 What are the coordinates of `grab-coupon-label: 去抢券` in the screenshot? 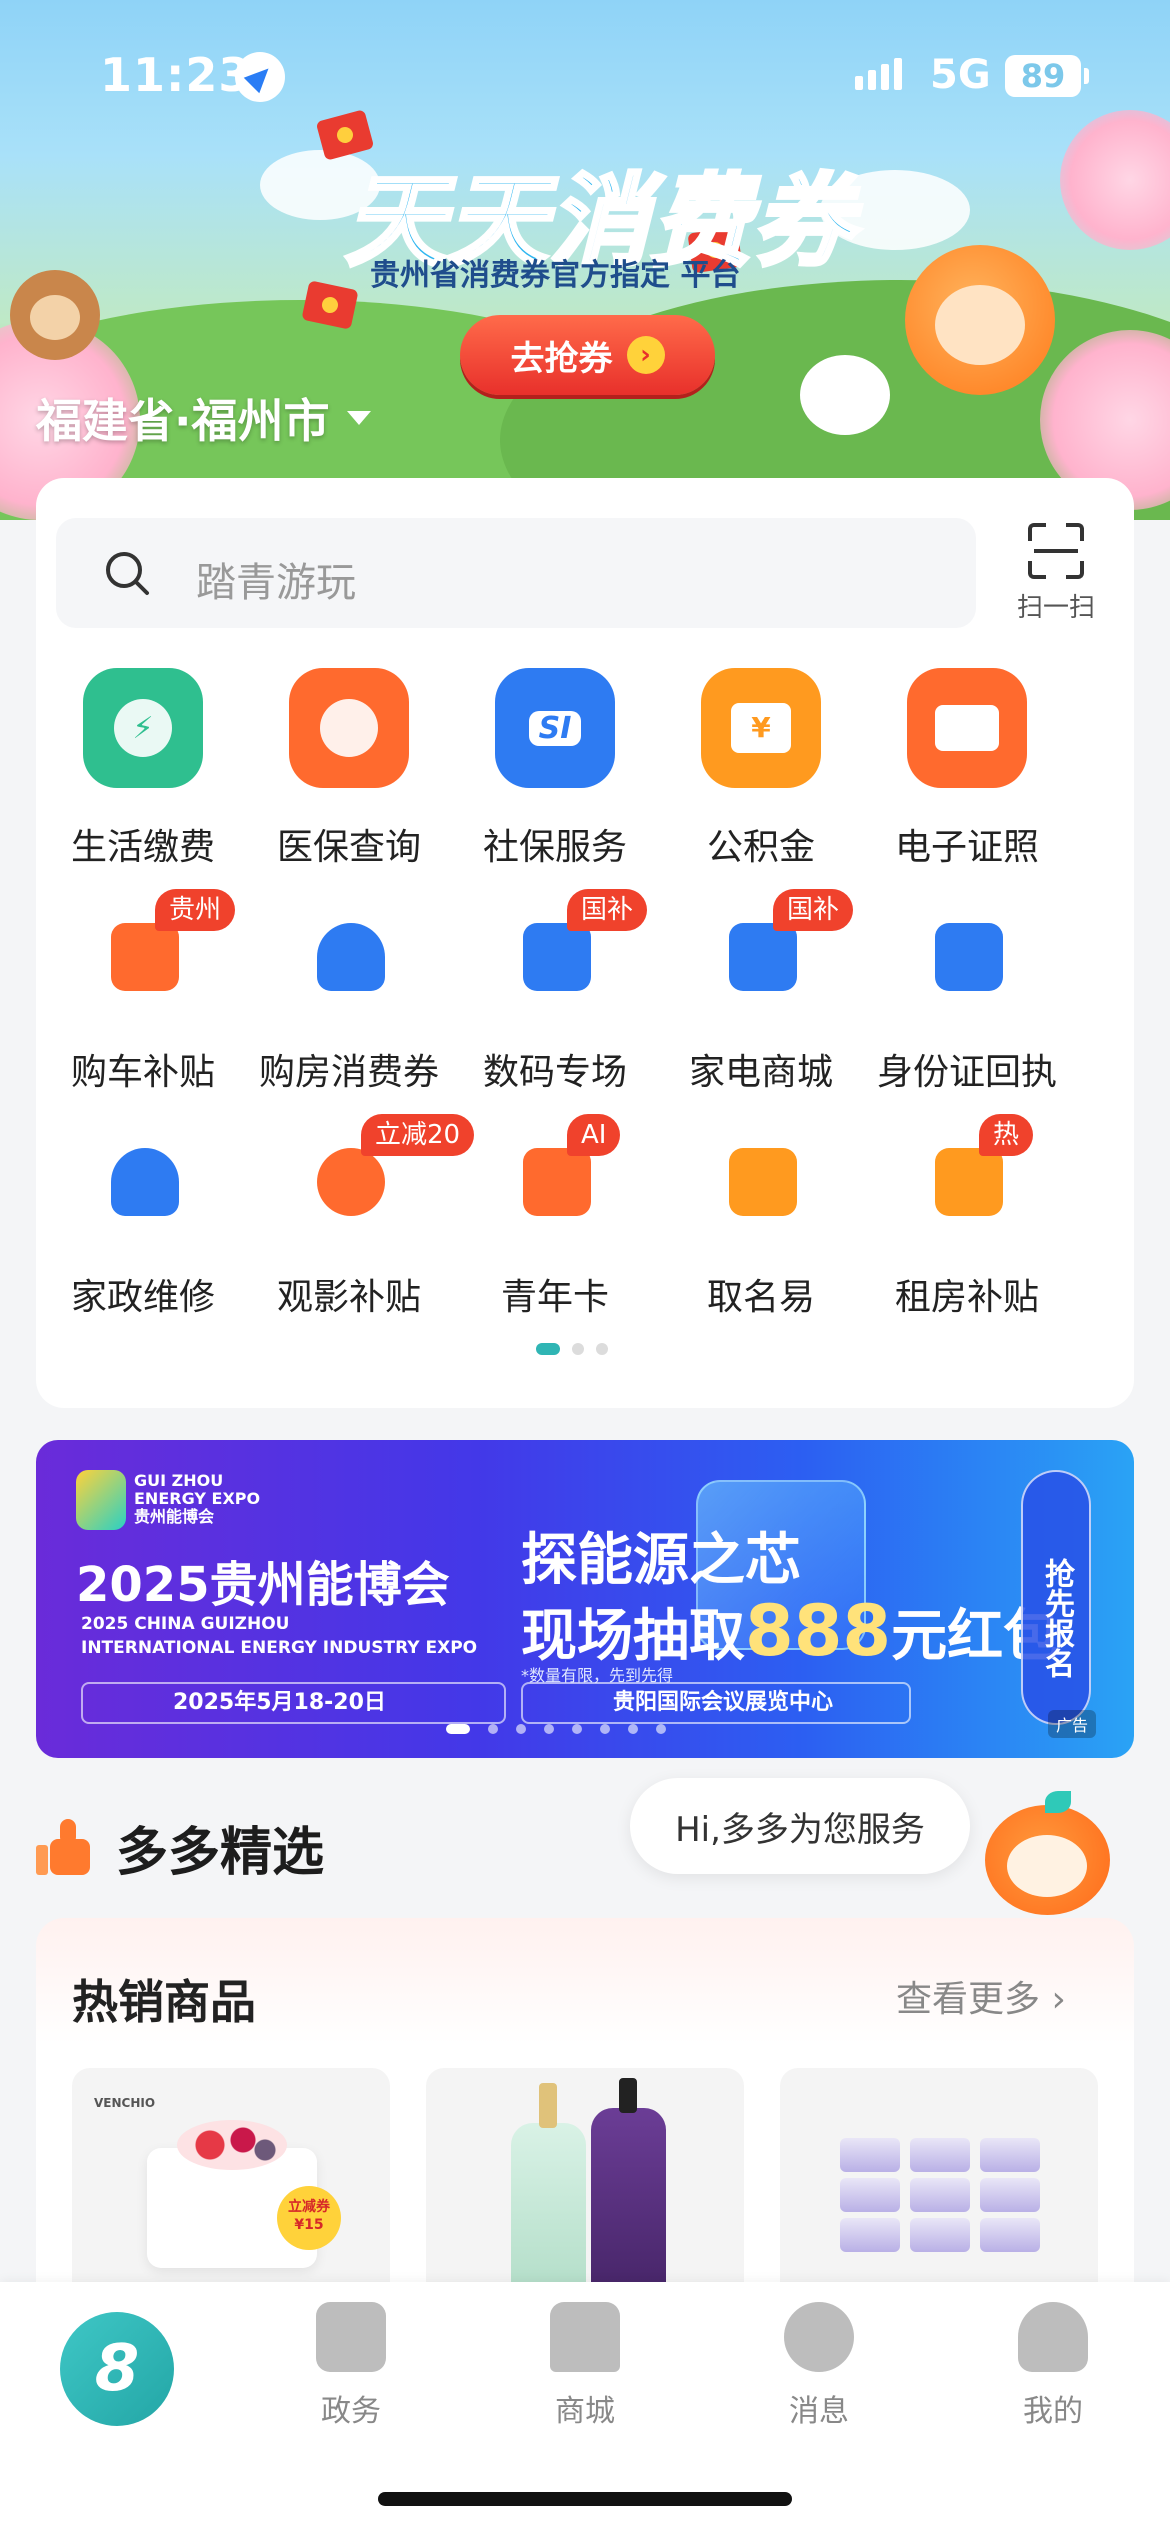 It's located at (561, 358).